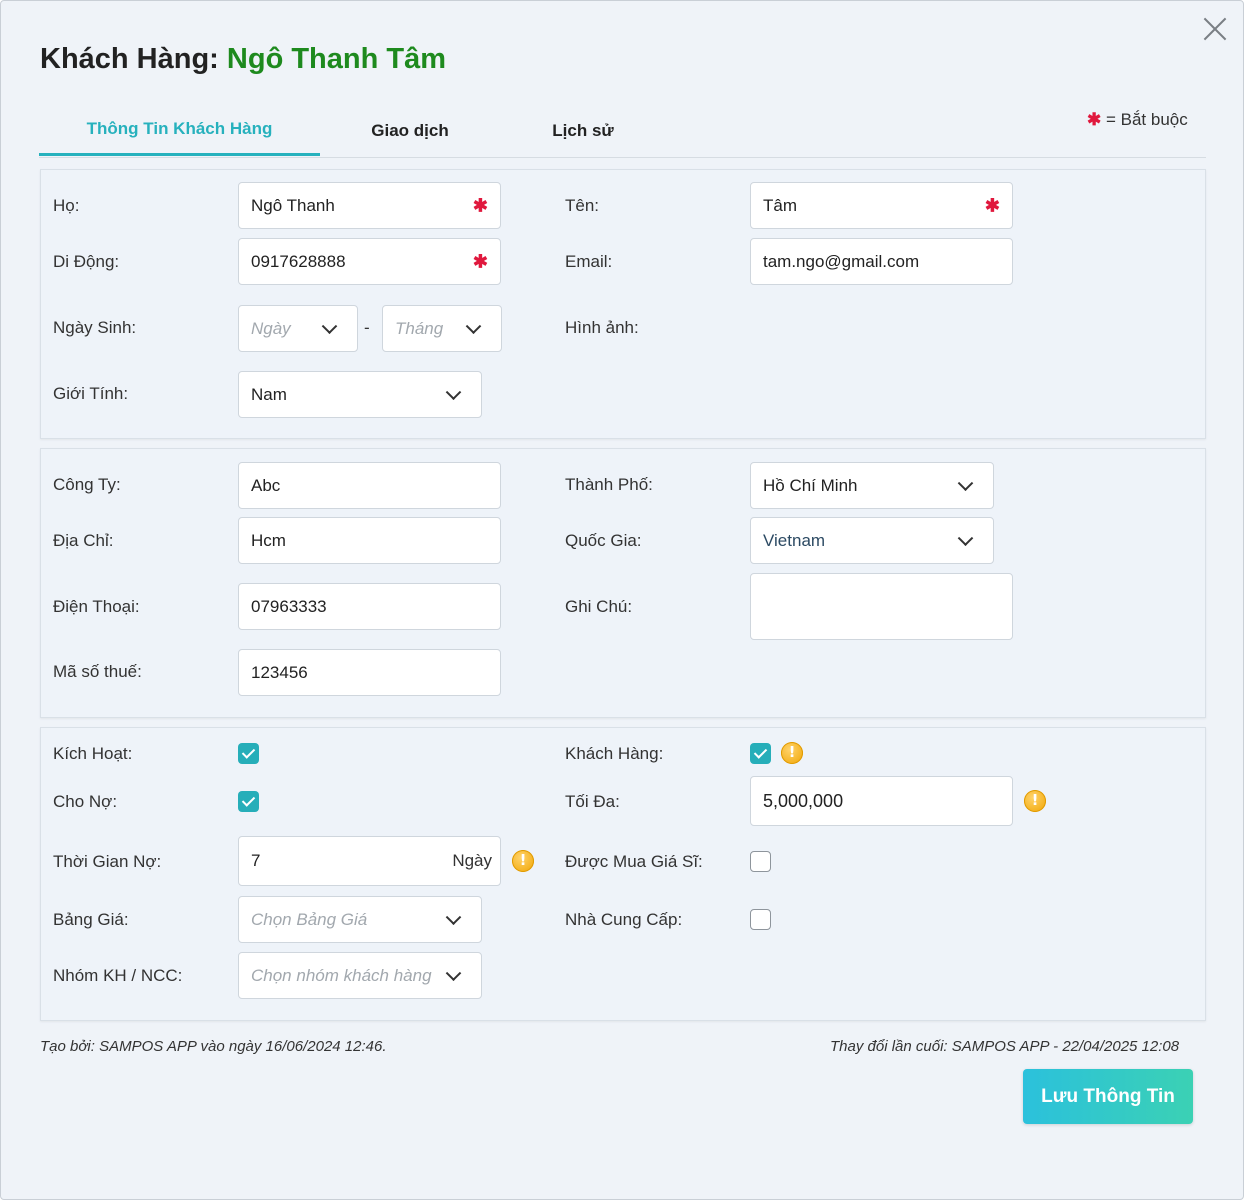  I want to click on title-prefix: Khách Hàng:, so click(129, 59).